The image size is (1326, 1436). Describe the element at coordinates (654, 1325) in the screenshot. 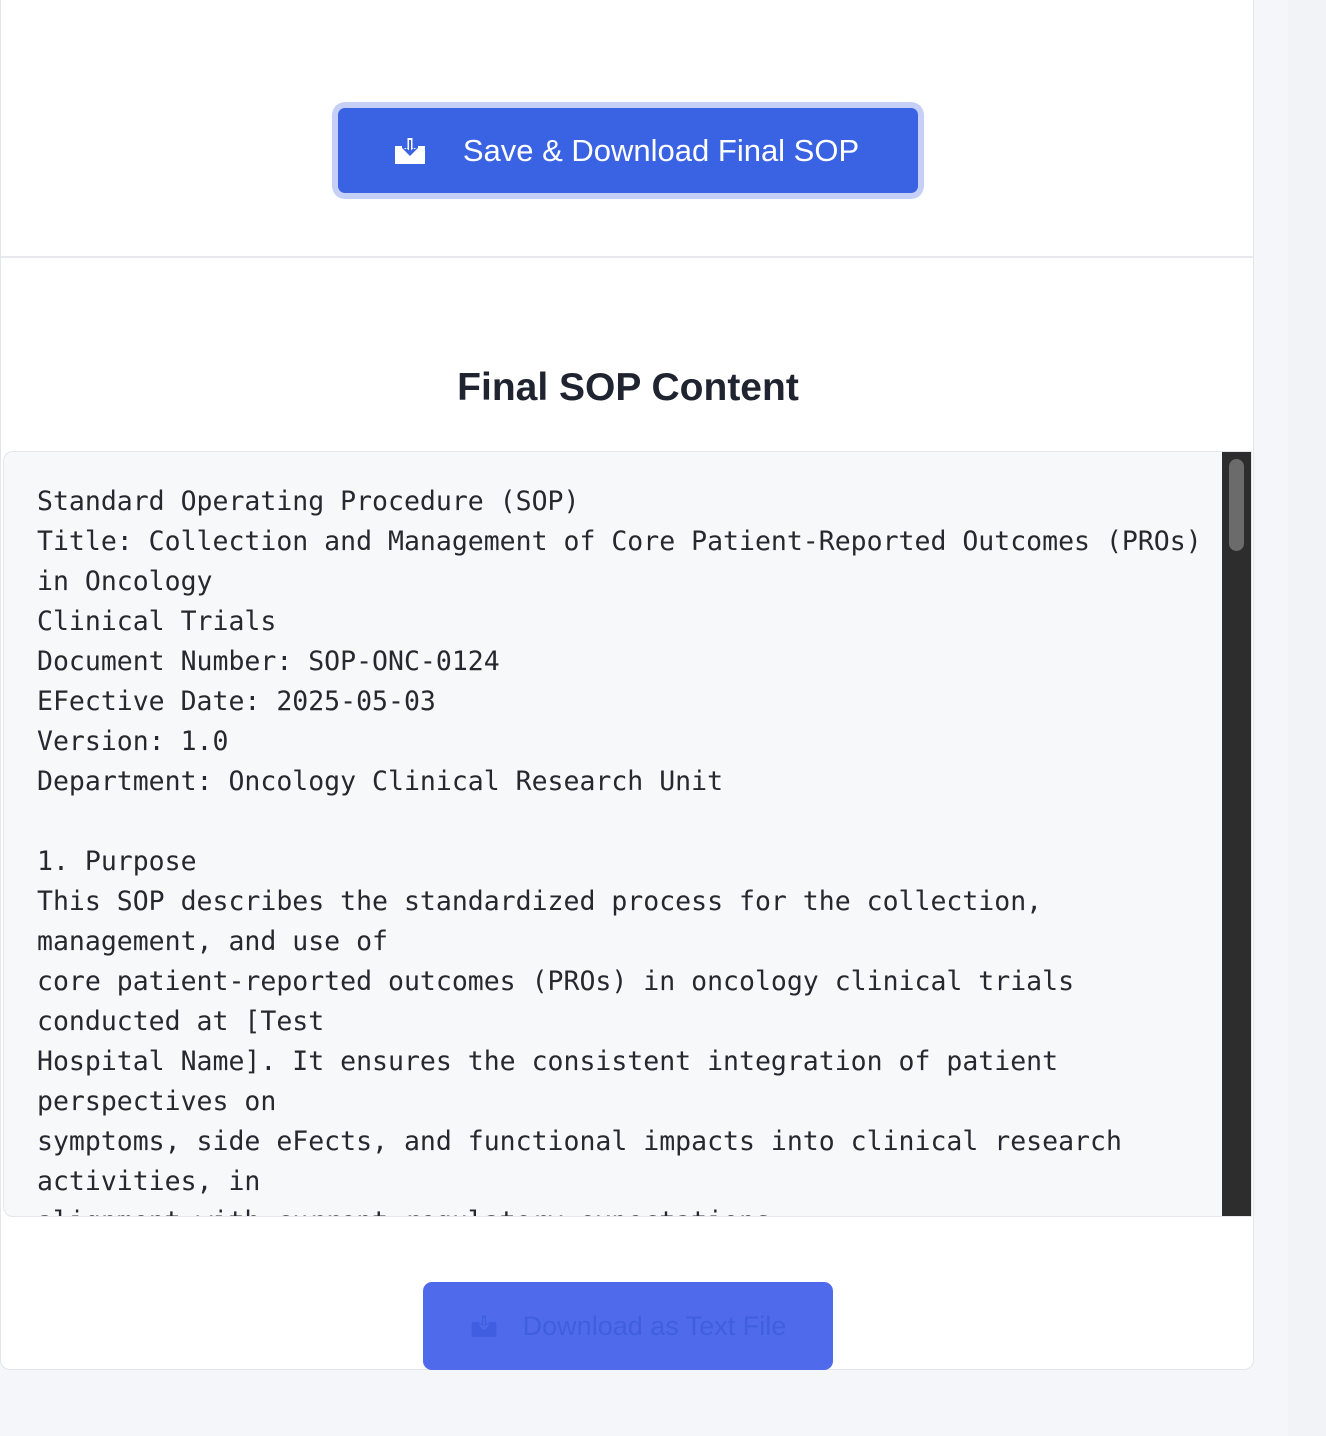

I see `download-text-file-label: Download as Text File` at that location.